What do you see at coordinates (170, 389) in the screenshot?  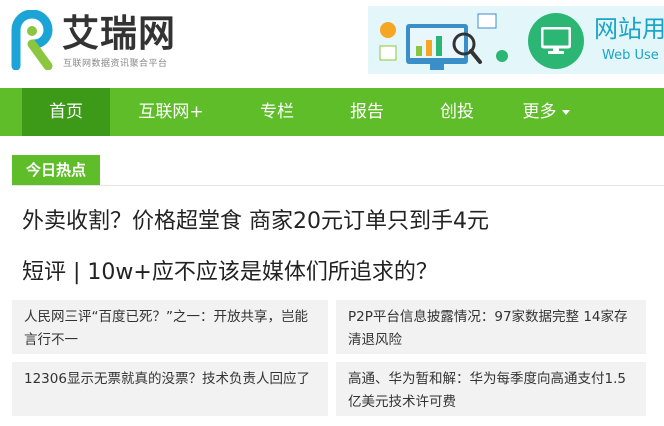 I see `news-card: 12306显示无票就真的没票？技术负责人回应了` at bounding box center [170, 389].